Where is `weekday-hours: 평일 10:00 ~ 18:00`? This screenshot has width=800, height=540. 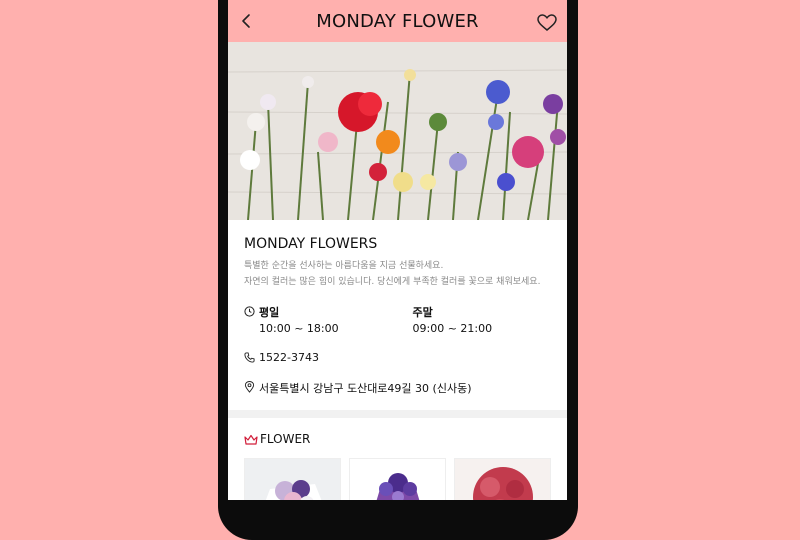 weekday-hours: 평일 10:00 ~ 18:00 is located at coordinates (321, 319).